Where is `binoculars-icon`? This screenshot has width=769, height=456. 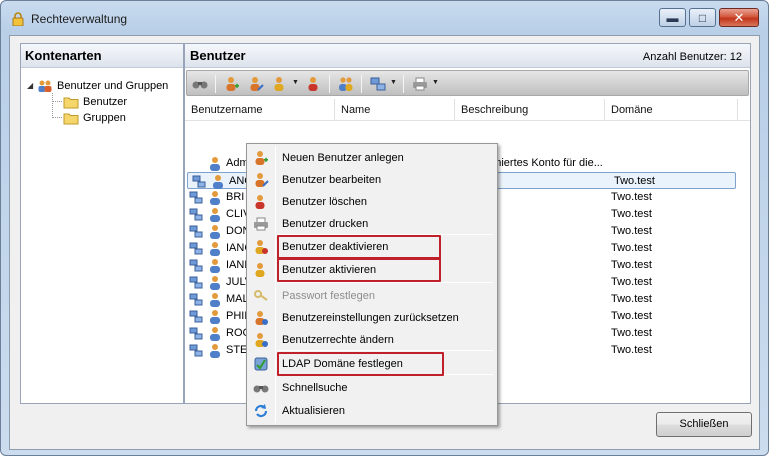
binoculars-icon is located at coordinates (261, 389).